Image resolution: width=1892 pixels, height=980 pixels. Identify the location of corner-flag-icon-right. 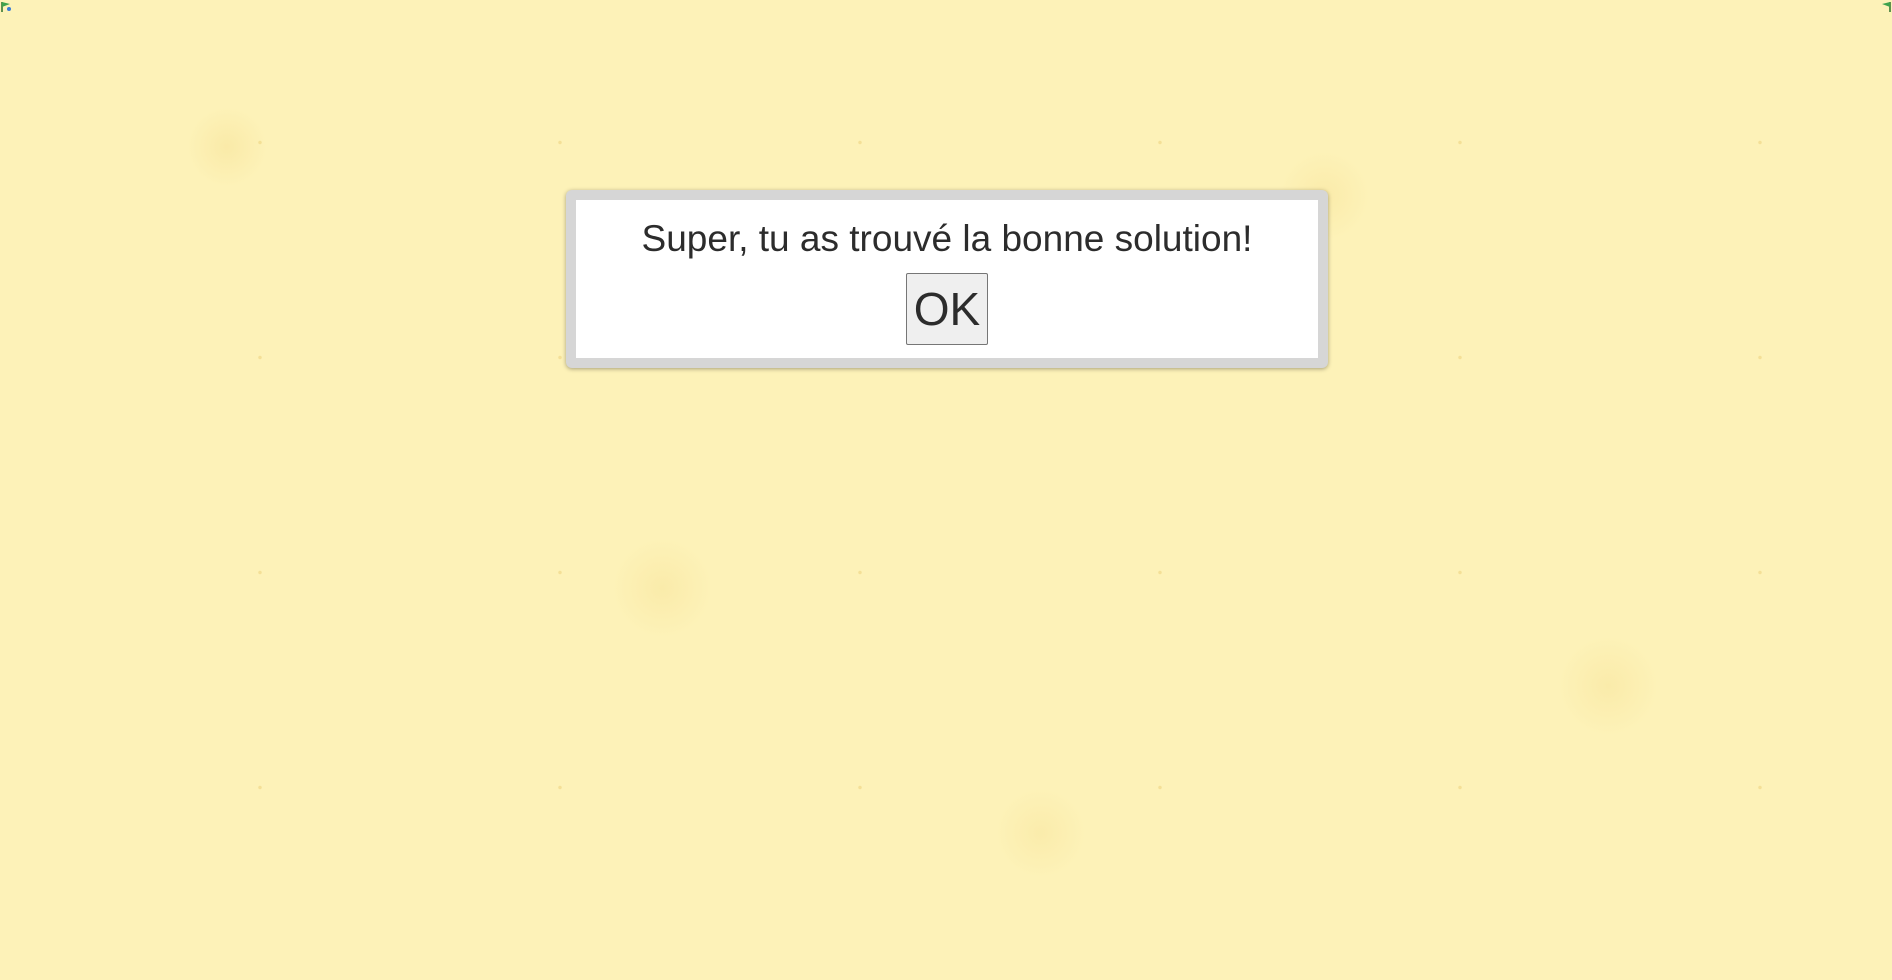
(1885, 6).